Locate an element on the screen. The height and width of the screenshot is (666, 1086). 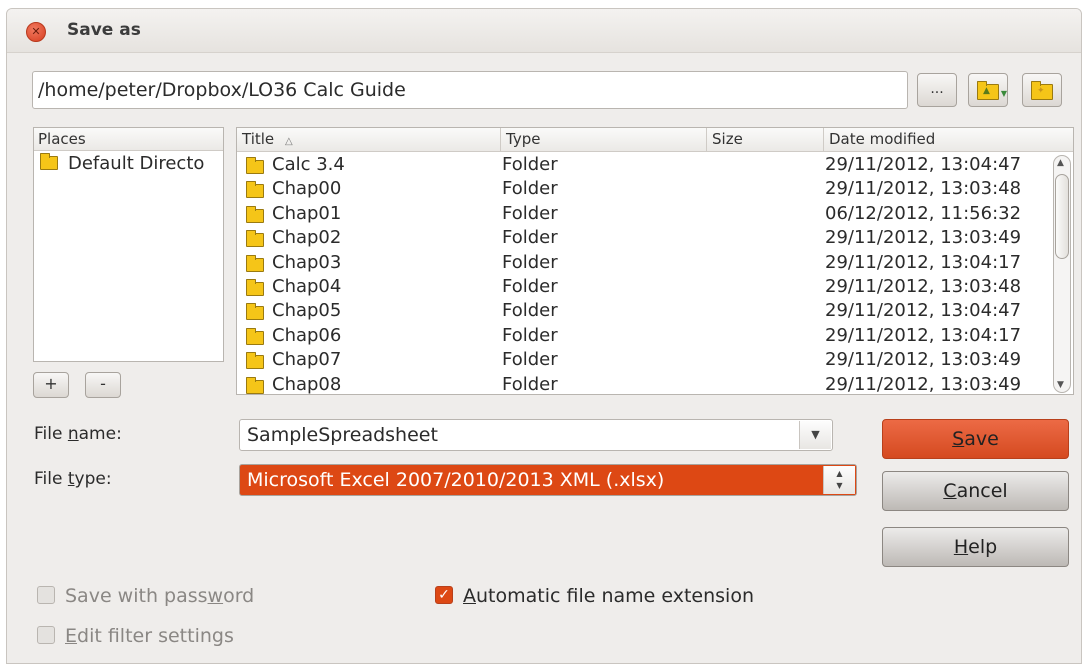
table-row: Chap00 Folder 29/11/2012, 13:03:48 is located at coordinates (643, 189).